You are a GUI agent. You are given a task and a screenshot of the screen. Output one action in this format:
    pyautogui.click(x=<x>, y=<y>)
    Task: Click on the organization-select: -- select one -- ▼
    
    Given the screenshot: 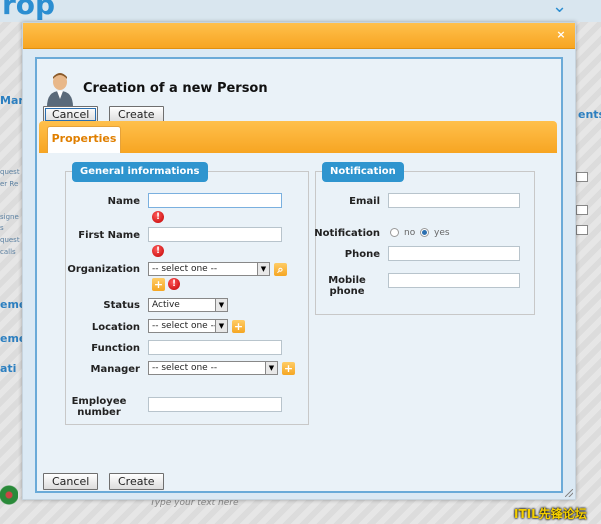 What is the action you would take?
    pyautogui.click(x=209, y=269)
    